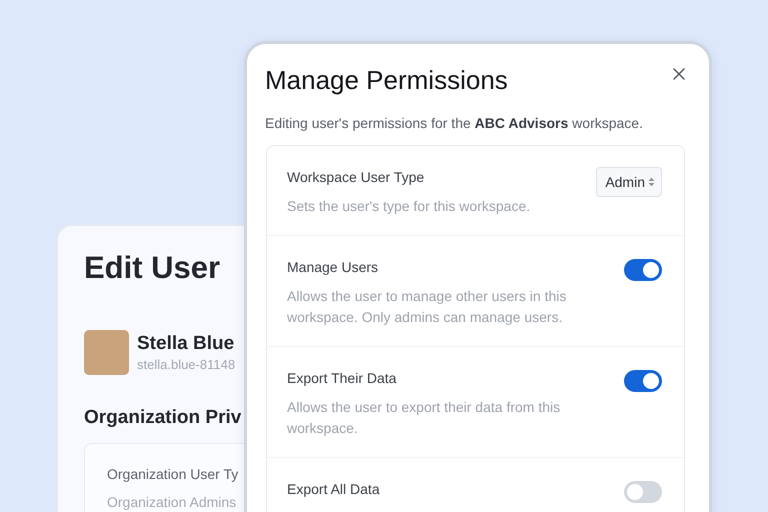 This screenshot has height=512, width=768. Describe the element at coordinates (172, 502) in the screenshot. I see `setting-description: Organization Admins` at that location.